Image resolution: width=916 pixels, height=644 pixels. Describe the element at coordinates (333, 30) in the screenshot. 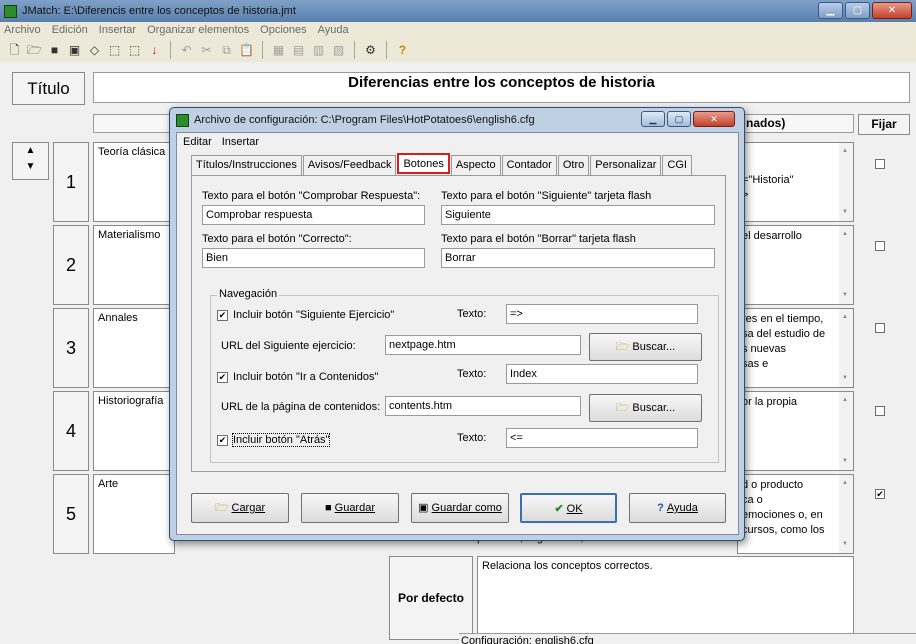

I see `menu-ayuda: Ayuda` at that location.